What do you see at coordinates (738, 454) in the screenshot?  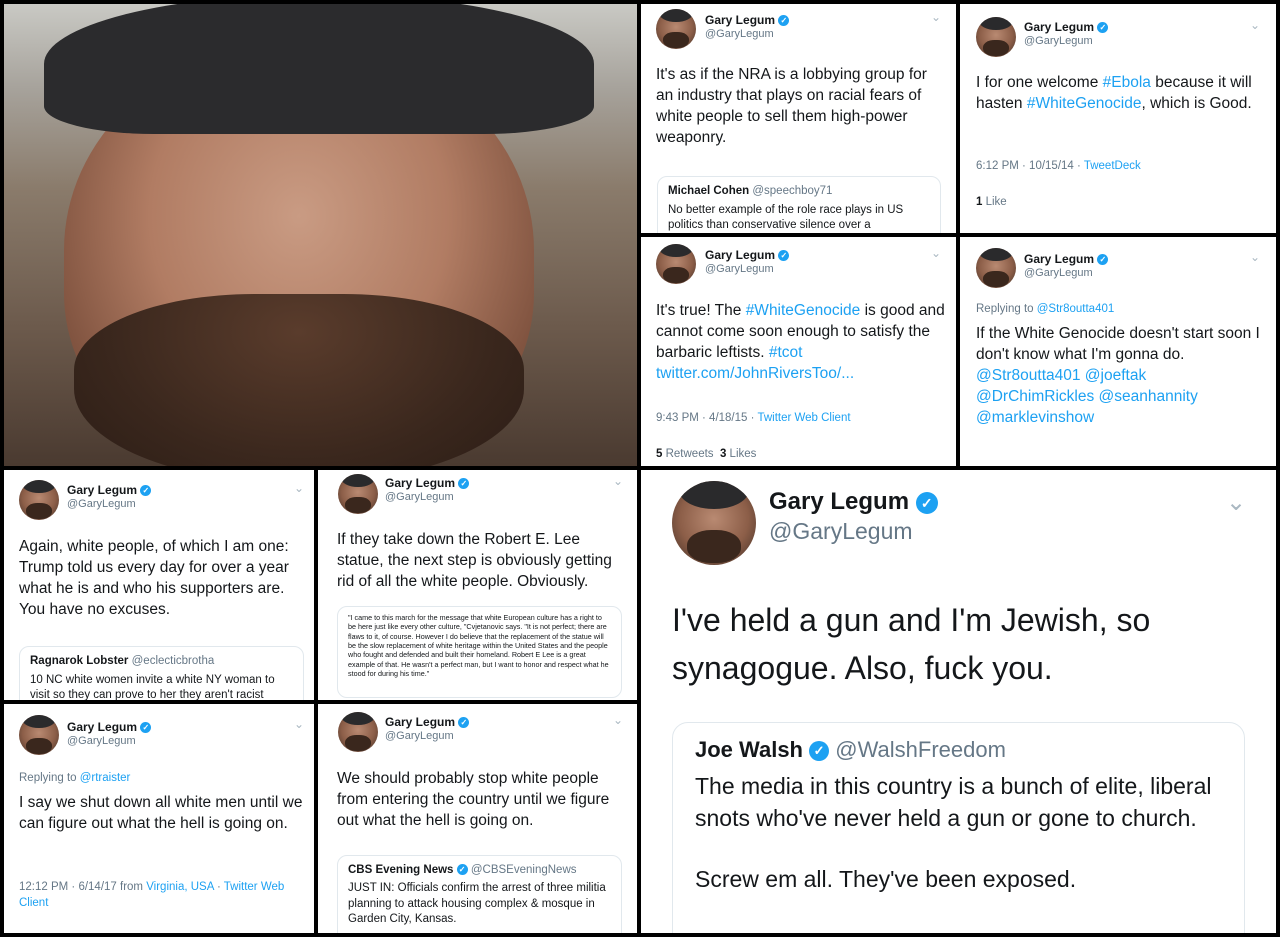 I see `like-count: 3 Likes` at bounding box center [738, 454].